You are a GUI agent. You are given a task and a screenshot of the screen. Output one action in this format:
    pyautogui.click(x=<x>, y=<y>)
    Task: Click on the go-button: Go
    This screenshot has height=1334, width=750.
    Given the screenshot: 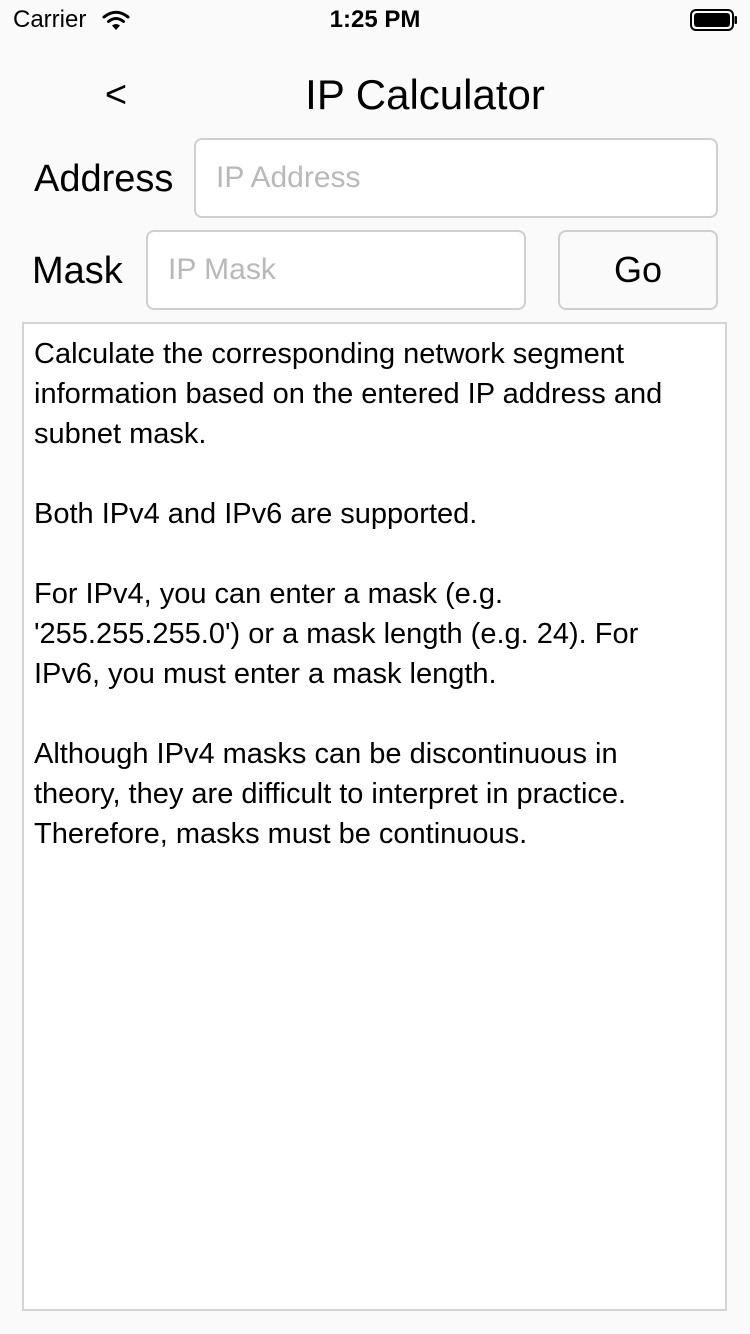 What is the action you would take?
    pyautogui.click(x=638, y=270)
    